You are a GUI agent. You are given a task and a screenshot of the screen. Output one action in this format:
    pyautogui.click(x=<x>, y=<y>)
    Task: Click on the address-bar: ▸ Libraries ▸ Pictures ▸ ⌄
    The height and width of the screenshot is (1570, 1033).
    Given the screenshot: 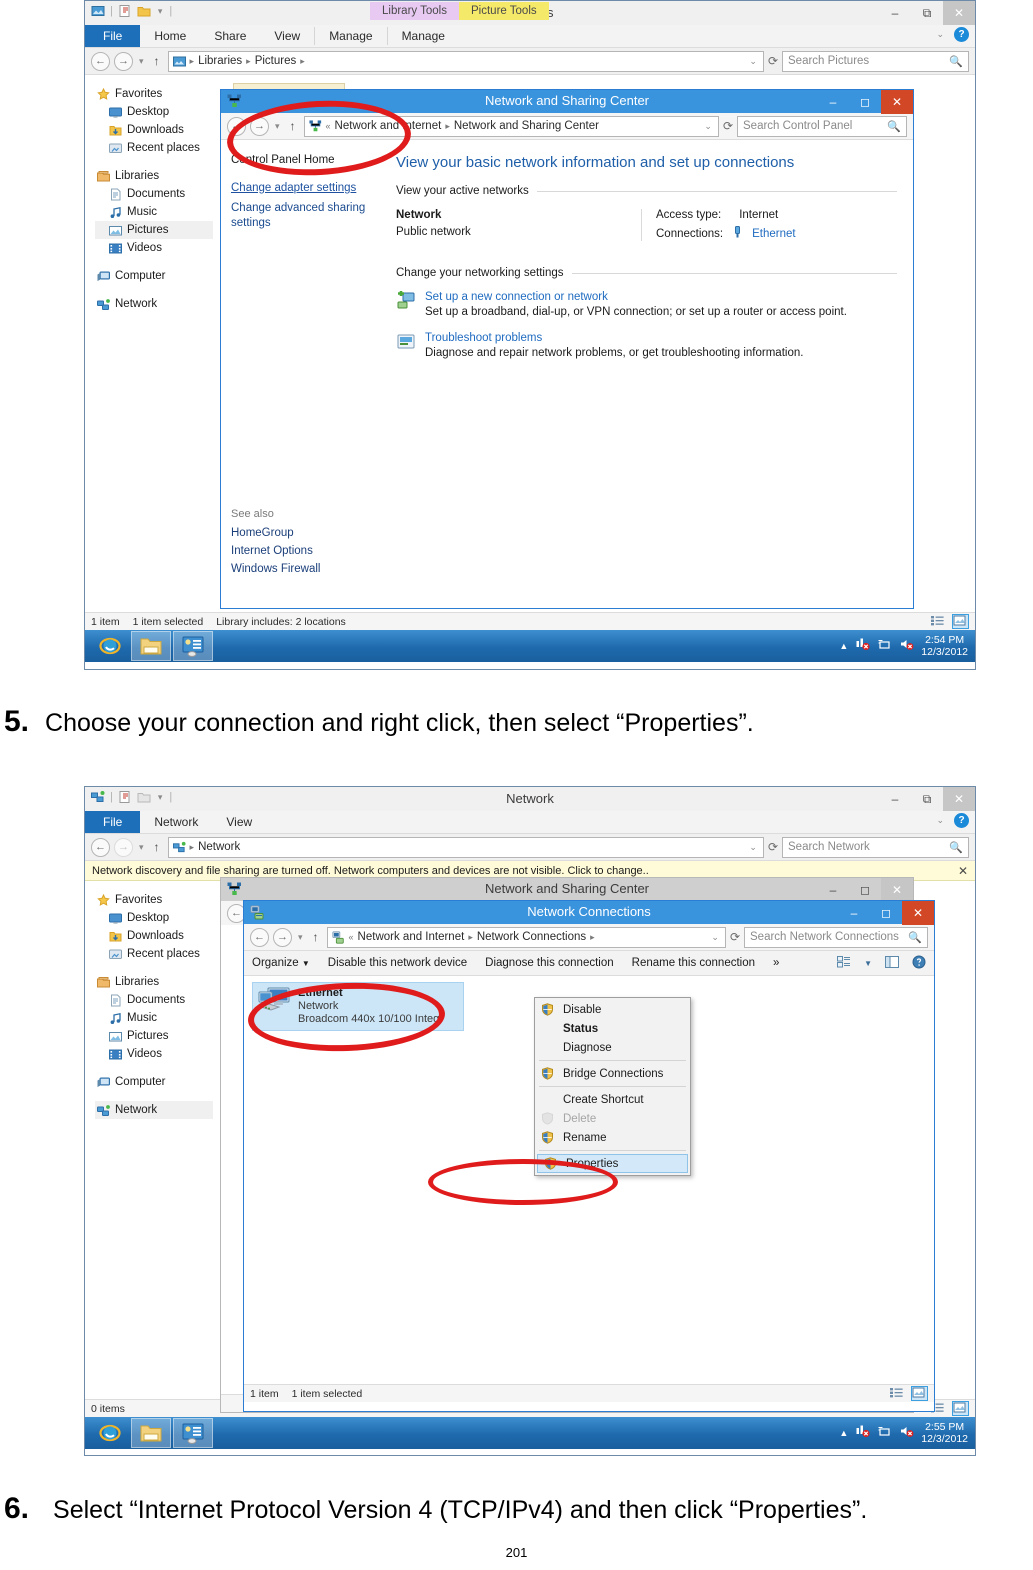 What is the action you would take?
    pyautogui.click(x=465, y=61)
    